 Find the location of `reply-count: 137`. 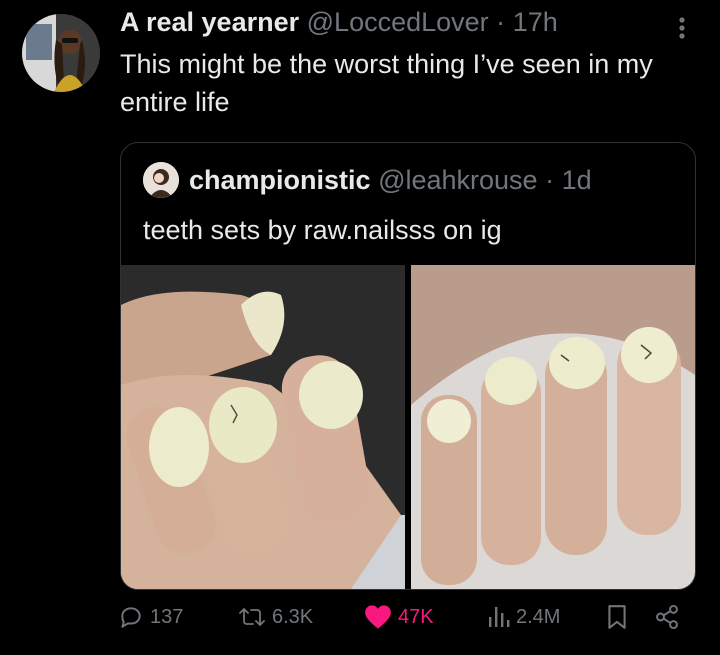

reply-count: 137 is located at coordinates (167, 616).